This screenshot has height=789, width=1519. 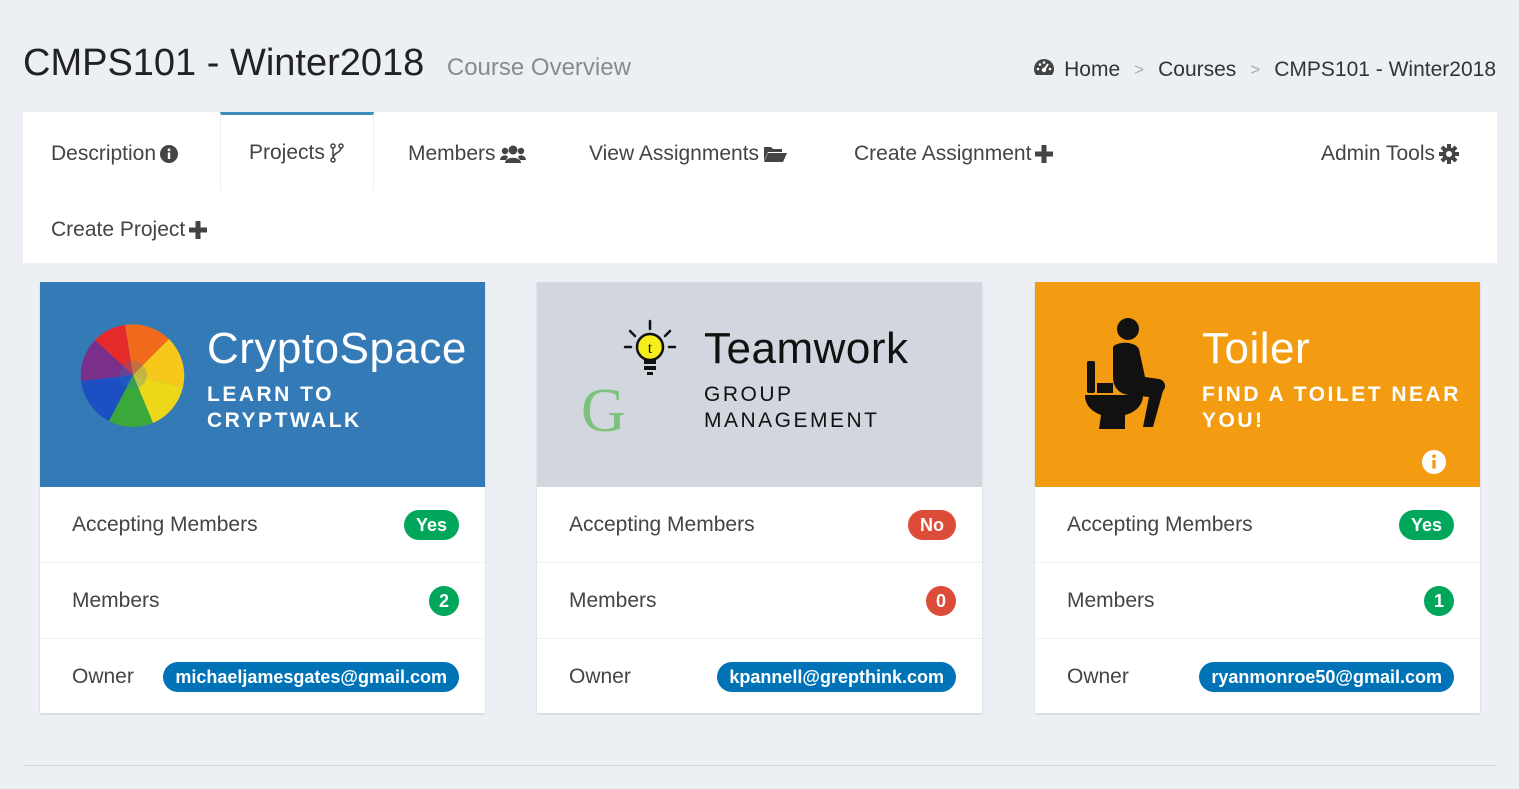 I want to click on project-tagline: Group Management, so click(x=792, y=407).